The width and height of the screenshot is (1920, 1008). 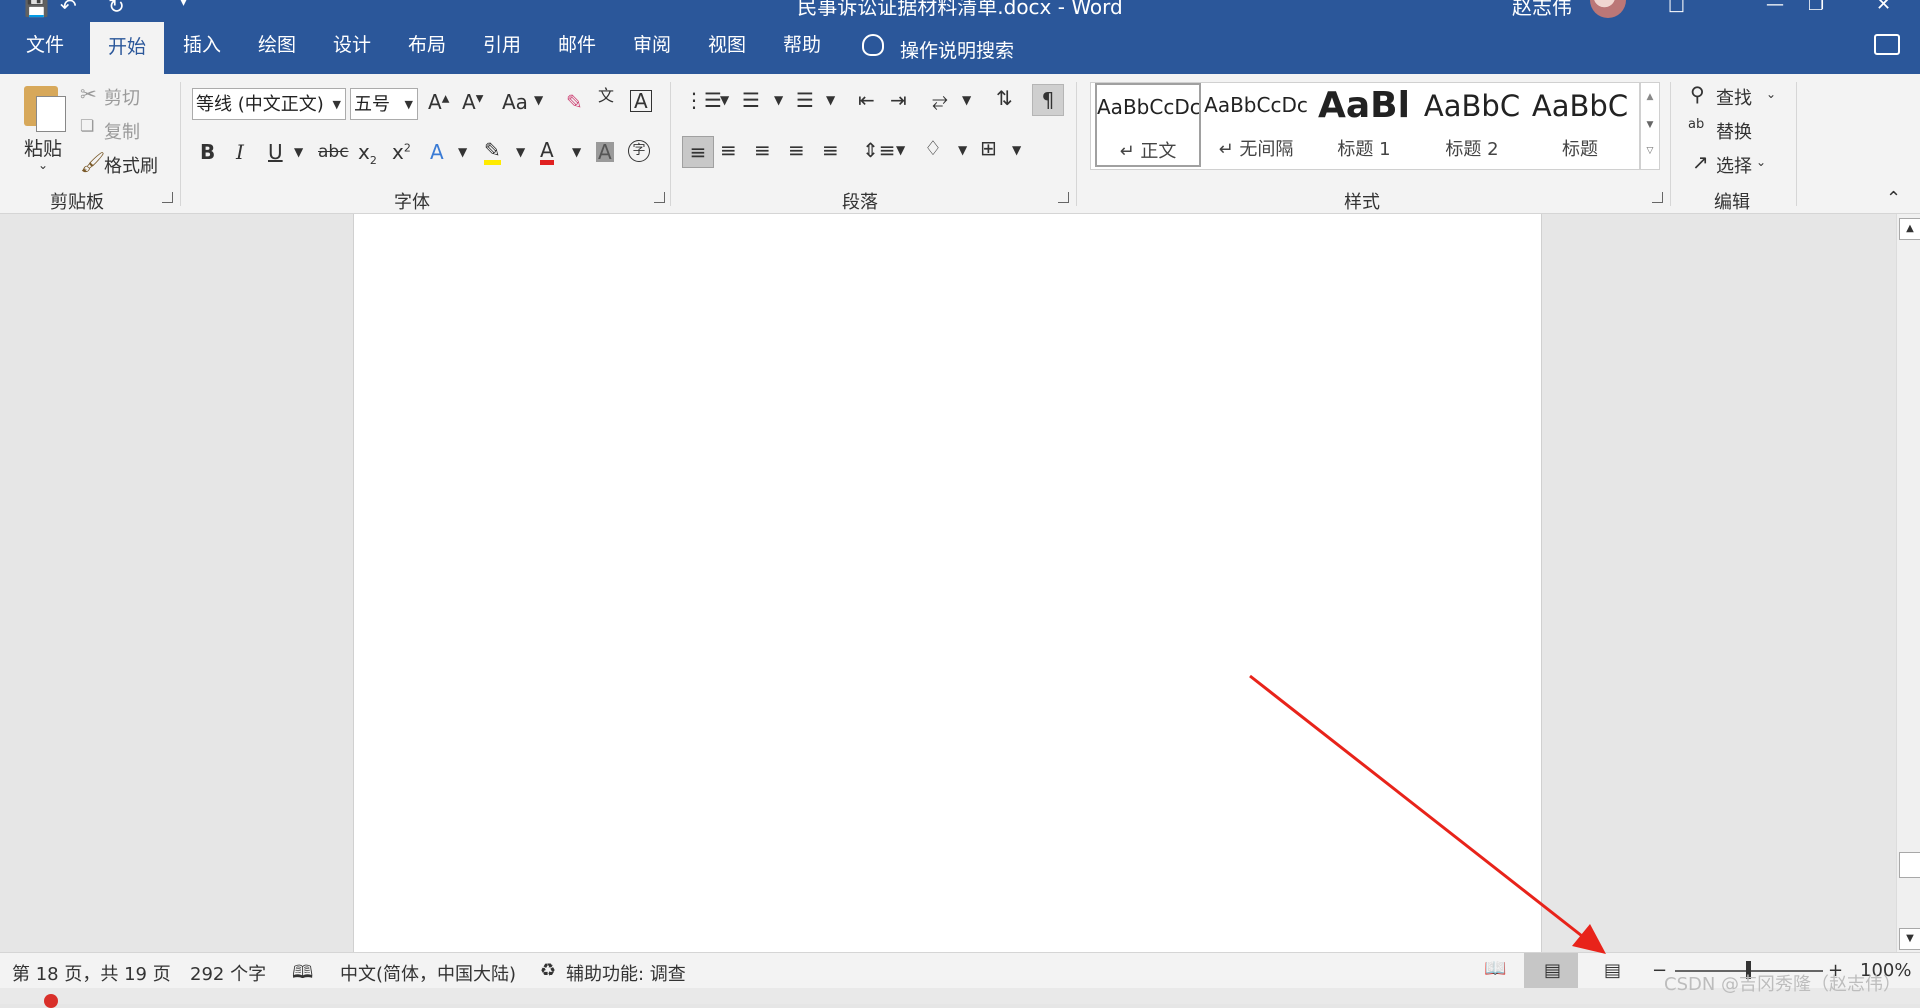 I want to click on font-name-combo: 等线 (中文正文) ▼, so click(x=269, y=104).